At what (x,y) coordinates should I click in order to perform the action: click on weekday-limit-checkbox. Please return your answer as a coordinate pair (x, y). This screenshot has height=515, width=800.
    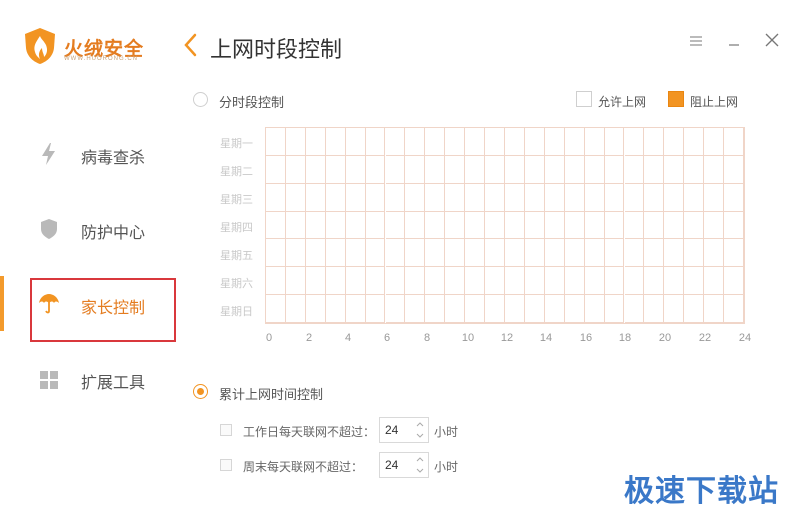
    Looking at the image, I should click on (226, 430).